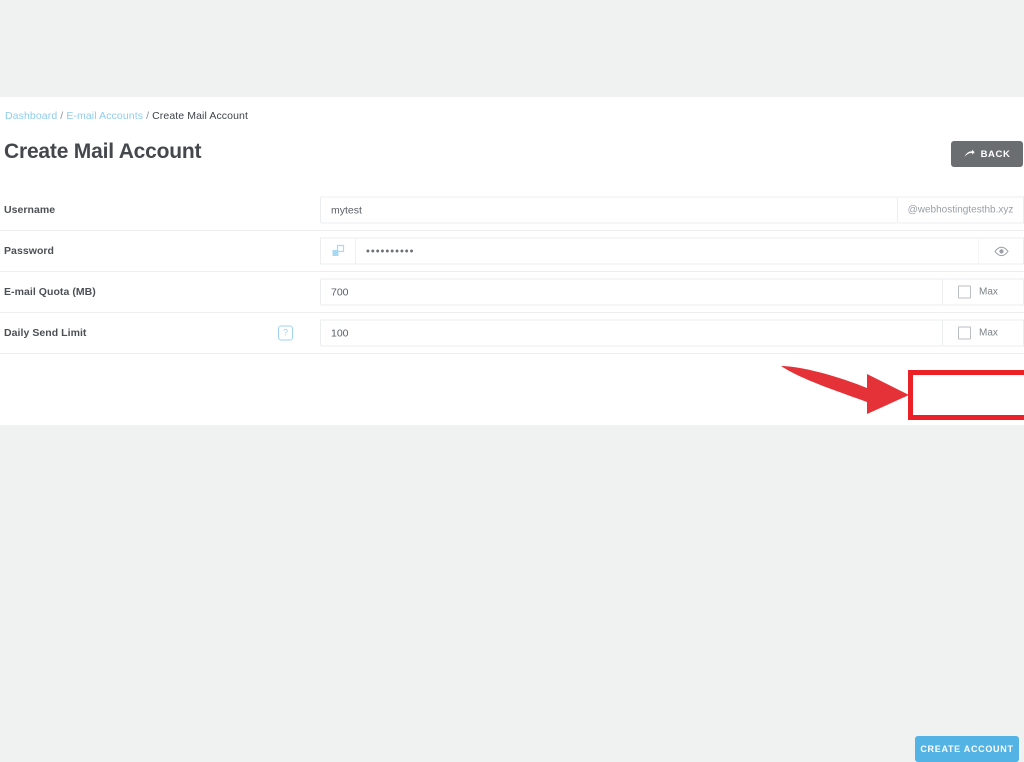  What do you see at coordinates (667, 251) in the screenshot?
I see `password-input` at bounding box center [667, 251].